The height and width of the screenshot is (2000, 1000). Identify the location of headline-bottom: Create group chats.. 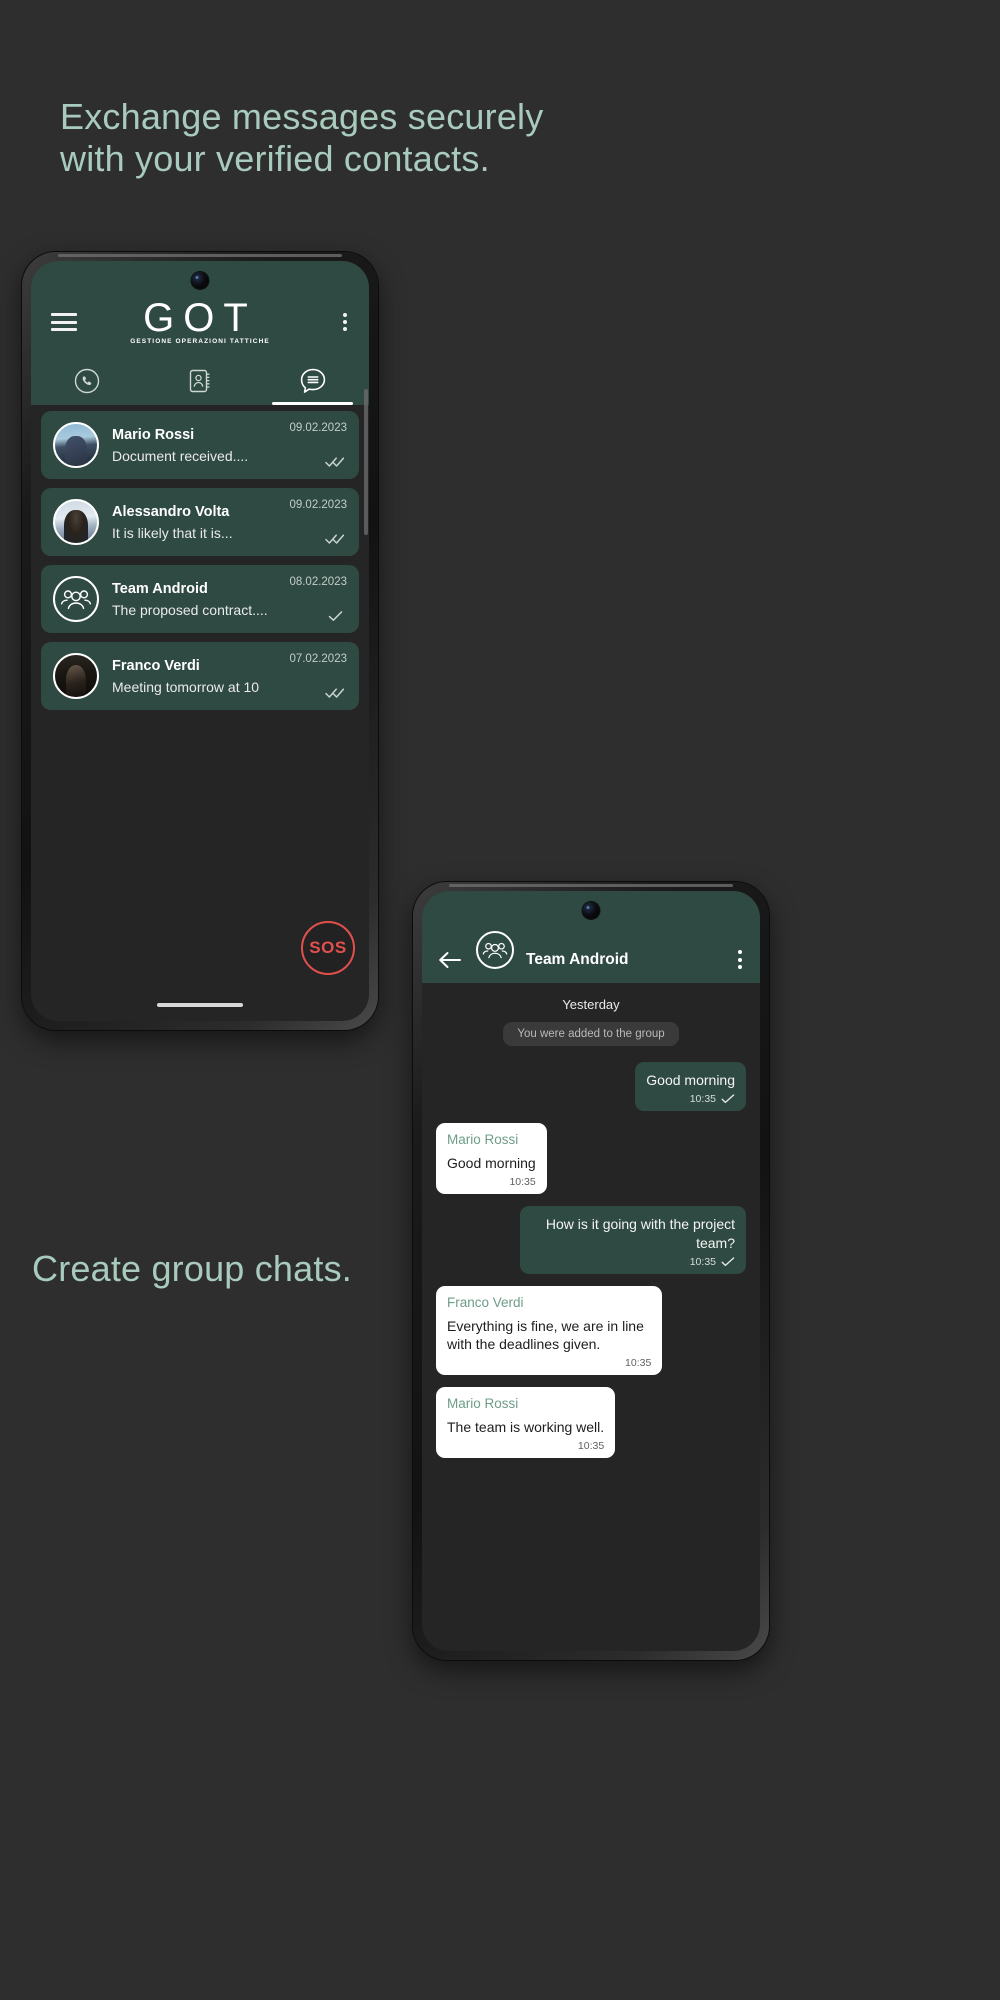
(192, 1268).